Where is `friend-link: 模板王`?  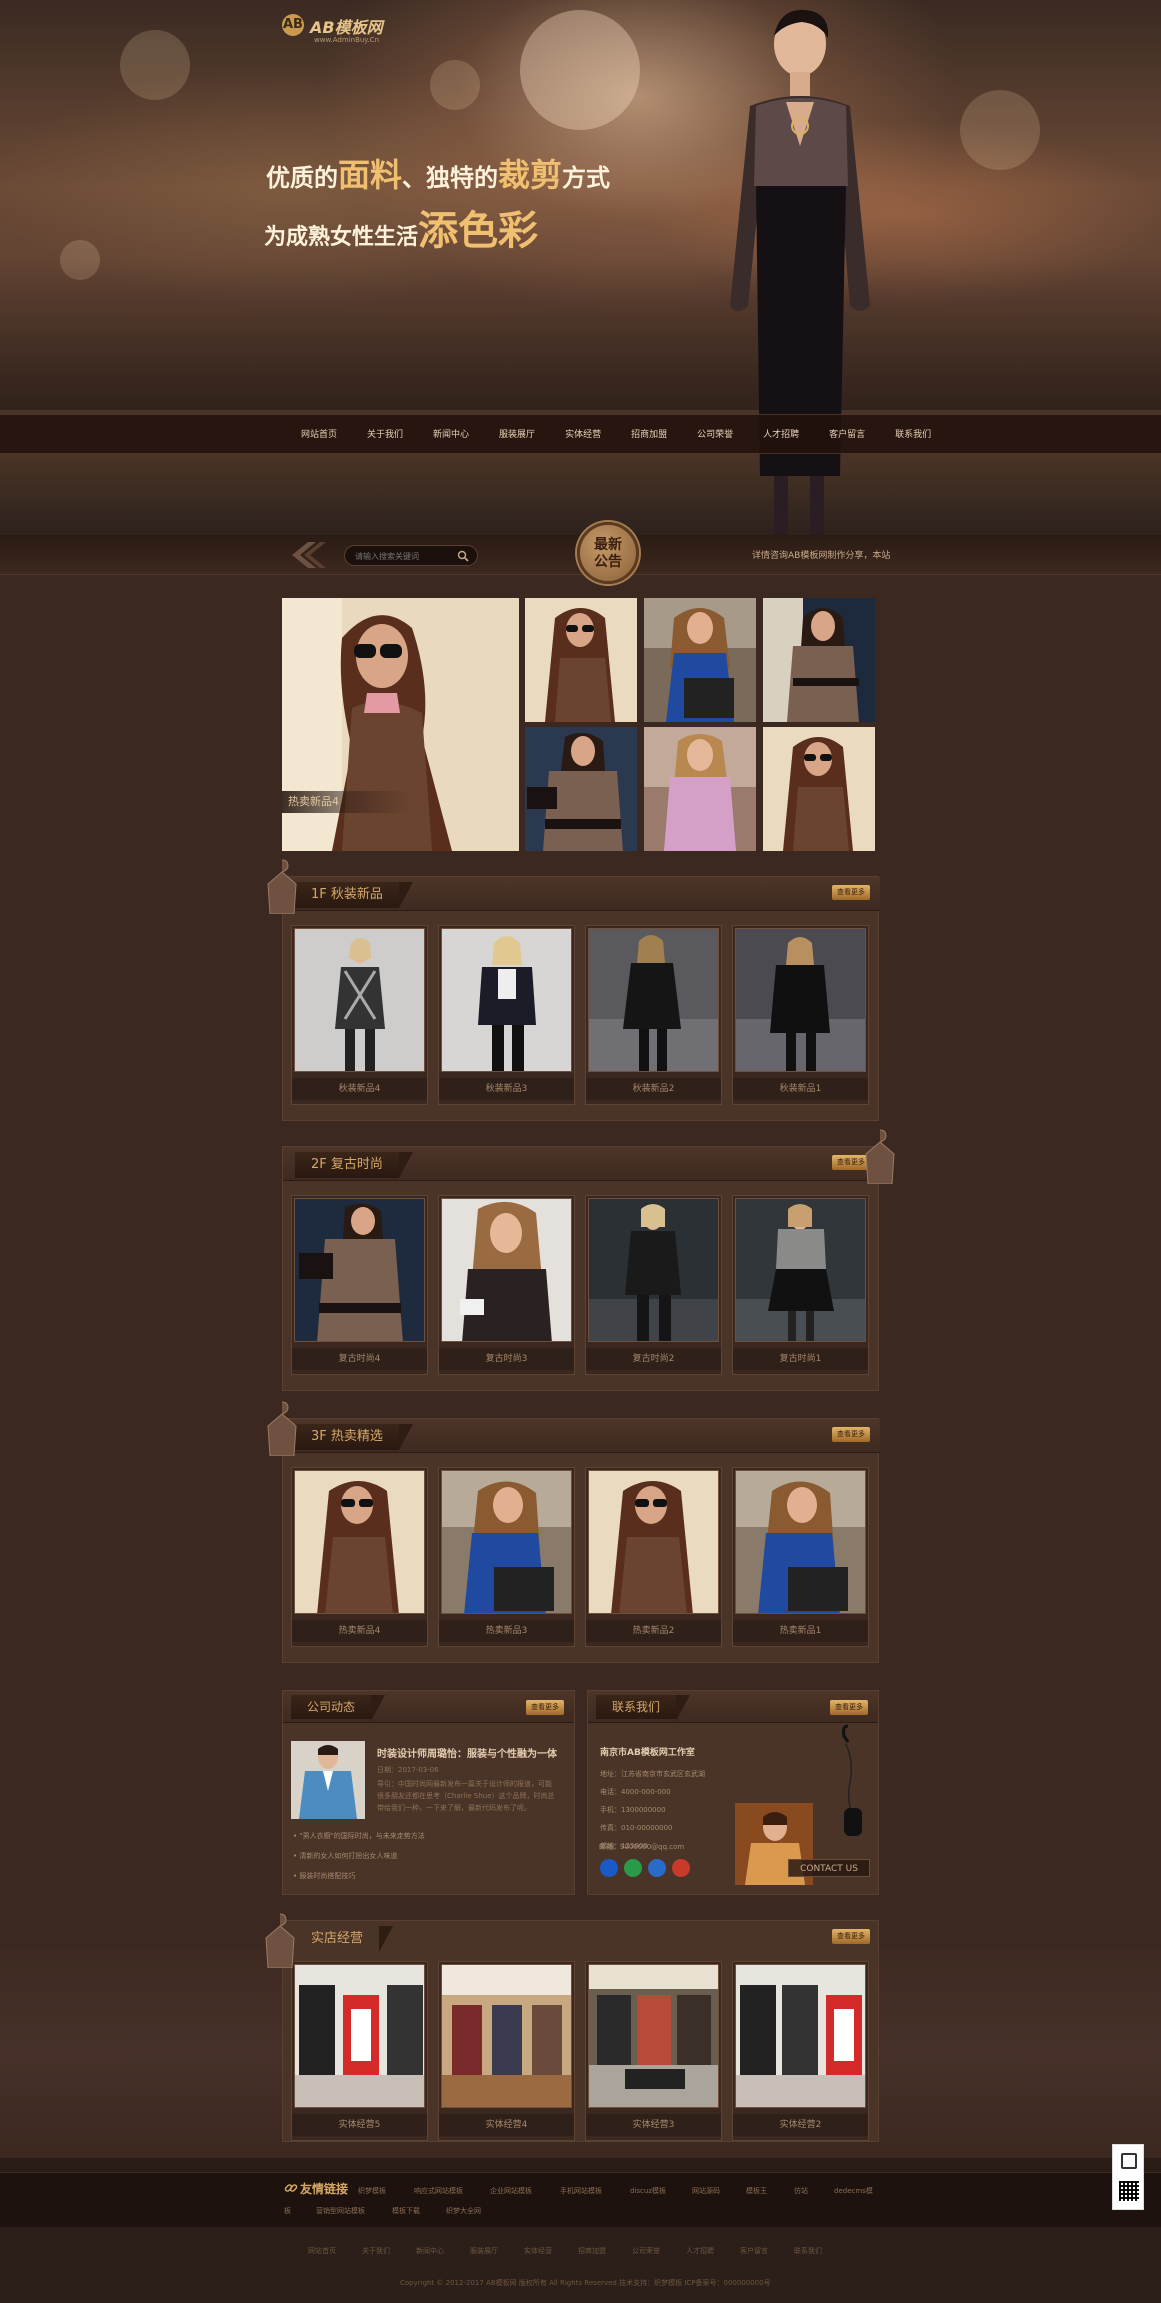
friend-link: 模板王 is located at coordinates (756, 2191).